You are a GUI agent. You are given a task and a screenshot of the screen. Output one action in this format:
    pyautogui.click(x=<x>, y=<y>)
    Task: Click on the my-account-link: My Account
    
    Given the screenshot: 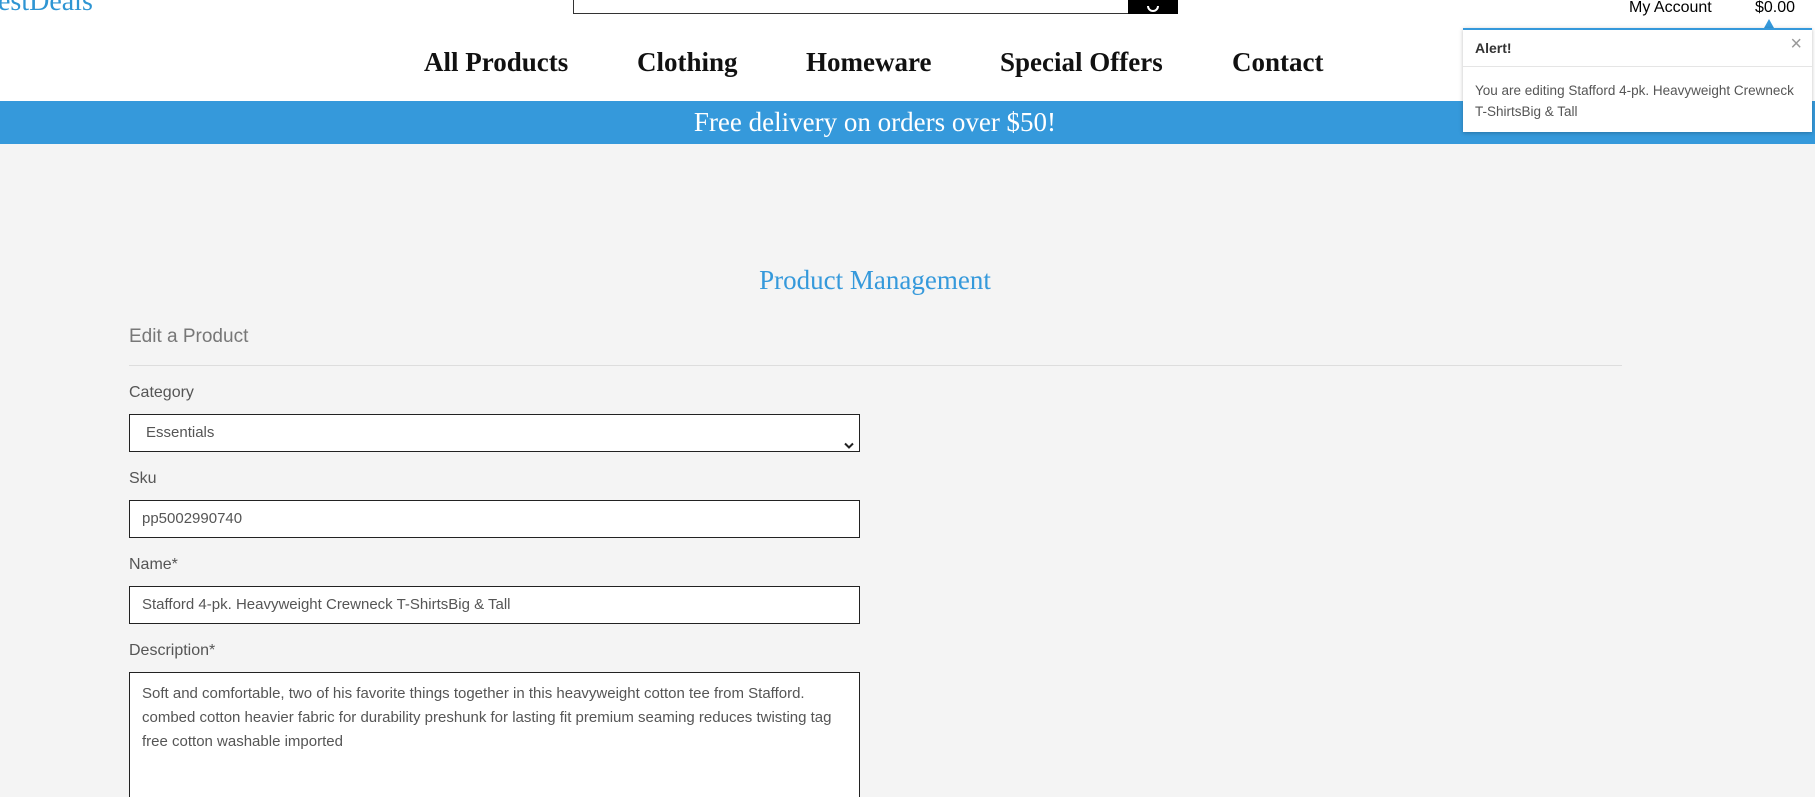 What is the action you would take?
    pyautogui.click(x=1670, y=8)
    